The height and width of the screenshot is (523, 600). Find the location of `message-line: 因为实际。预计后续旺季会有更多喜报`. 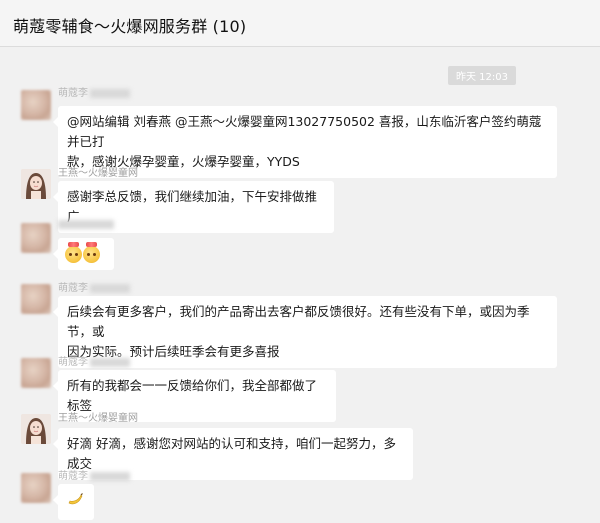

message-line: 因为实际。预计后续旺季会有更多喜报 is located at coordinates (173, 351).